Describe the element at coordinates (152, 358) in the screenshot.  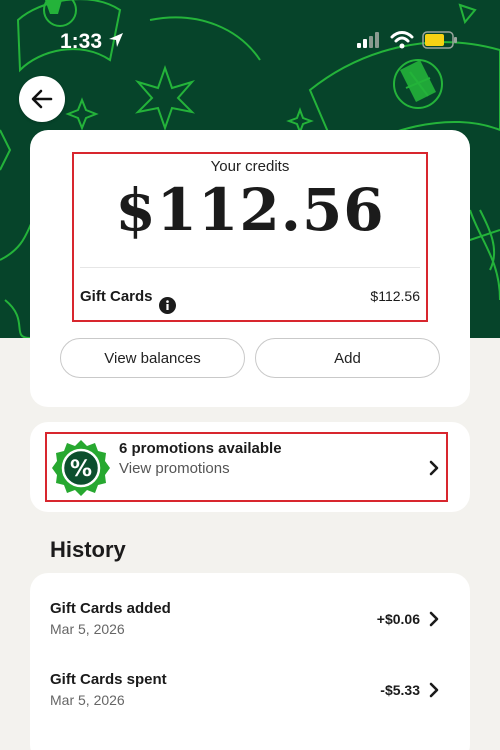
I see `view-balances-button: View balances` at that location.